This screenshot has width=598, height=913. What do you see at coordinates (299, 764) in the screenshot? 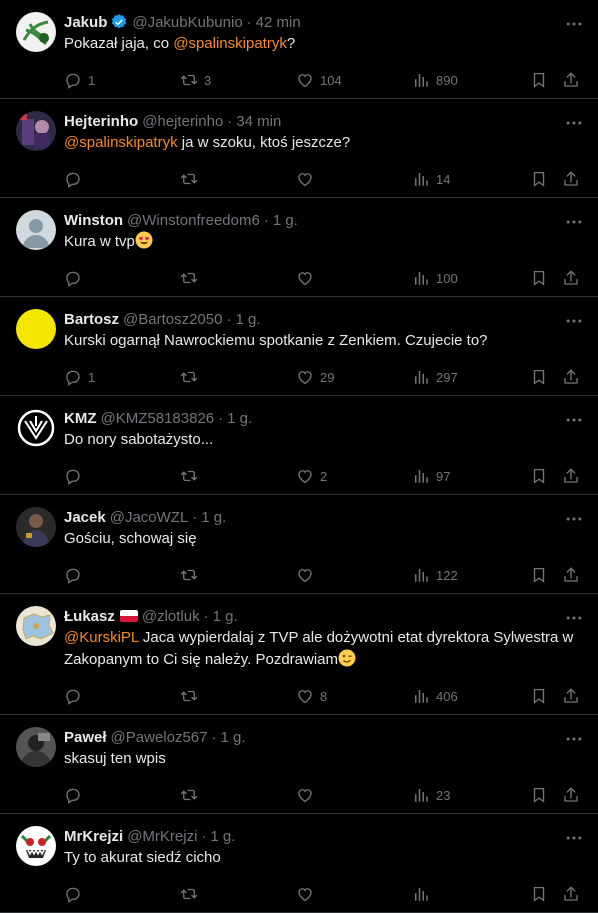
I see `tweet-reply: Paweł @Paweloz567 · 1 g. skasuj ten wpis 23` at bounding box center [299, 764].